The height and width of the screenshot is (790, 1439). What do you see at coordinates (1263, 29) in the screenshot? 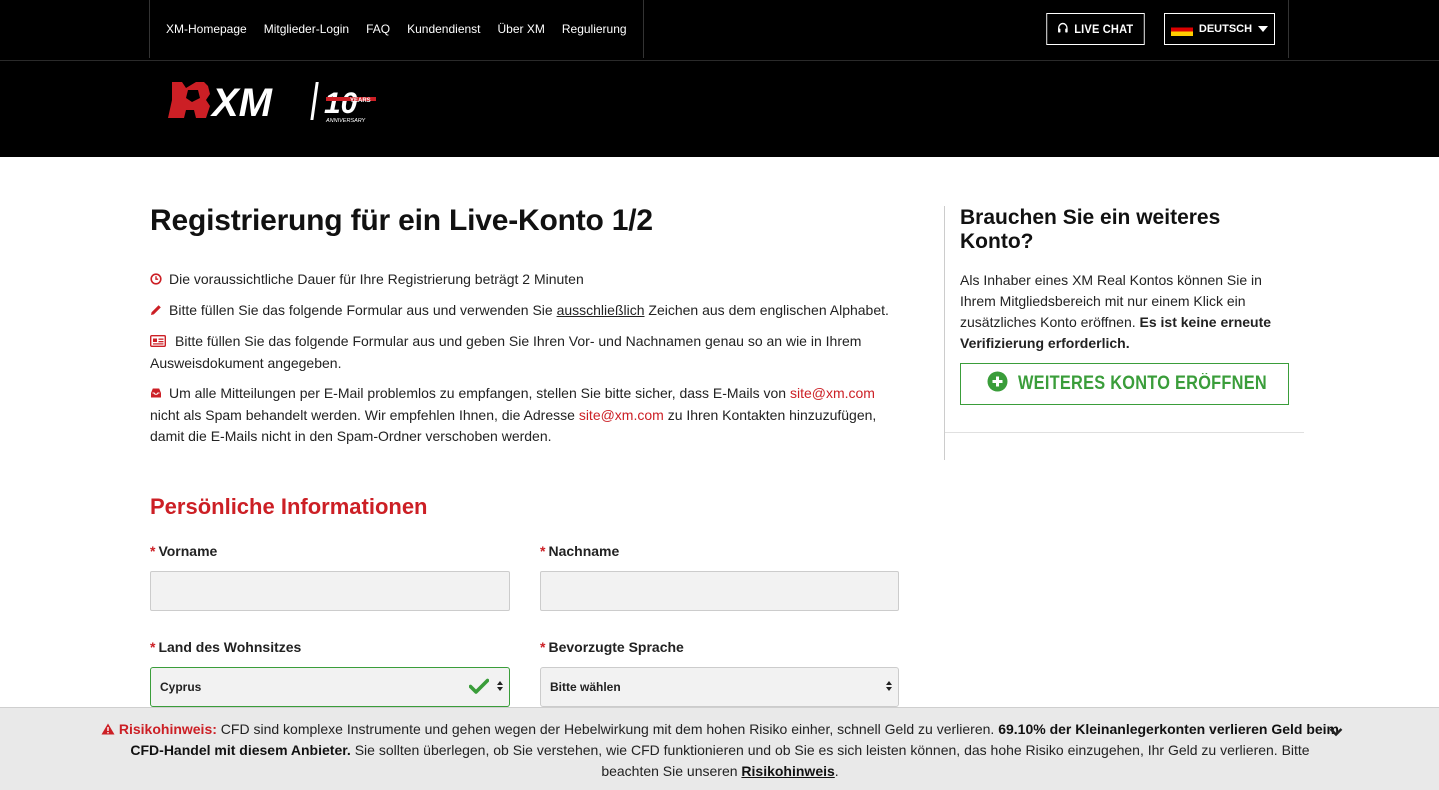
I see `caret-down-icon` at bounding box center [1263, 29].